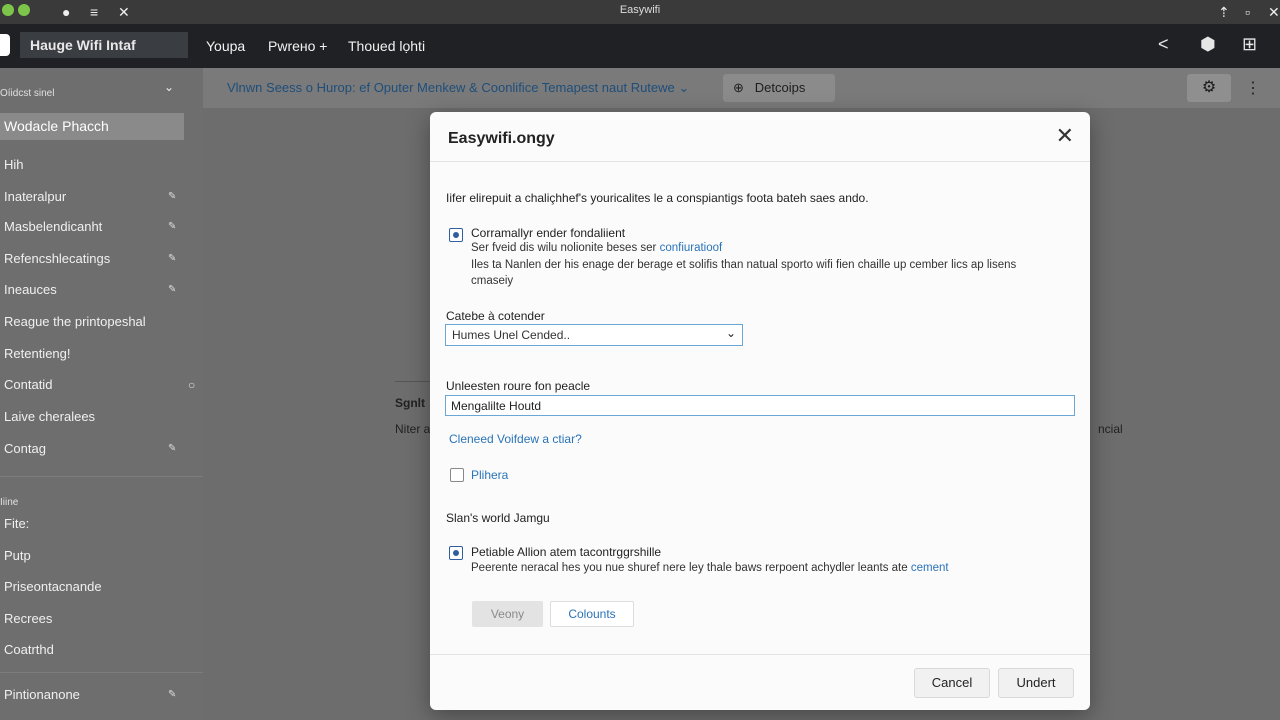 The width and height of the screenshot is (1280, 720). I want to click on cancel-button: Cancel, so click(952, 683).